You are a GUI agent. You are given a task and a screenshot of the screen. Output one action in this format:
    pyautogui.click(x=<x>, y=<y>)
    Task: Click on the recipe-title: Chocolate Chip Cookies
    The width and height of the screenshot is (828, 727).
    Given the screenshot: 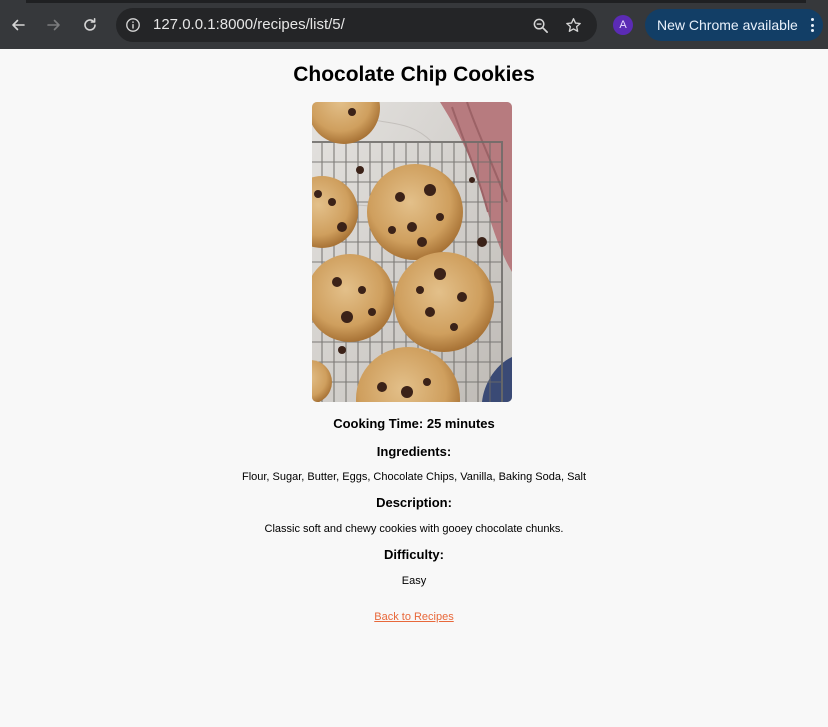 What is the action you would take?
    pyautogui.click(x=414, y=74)
    